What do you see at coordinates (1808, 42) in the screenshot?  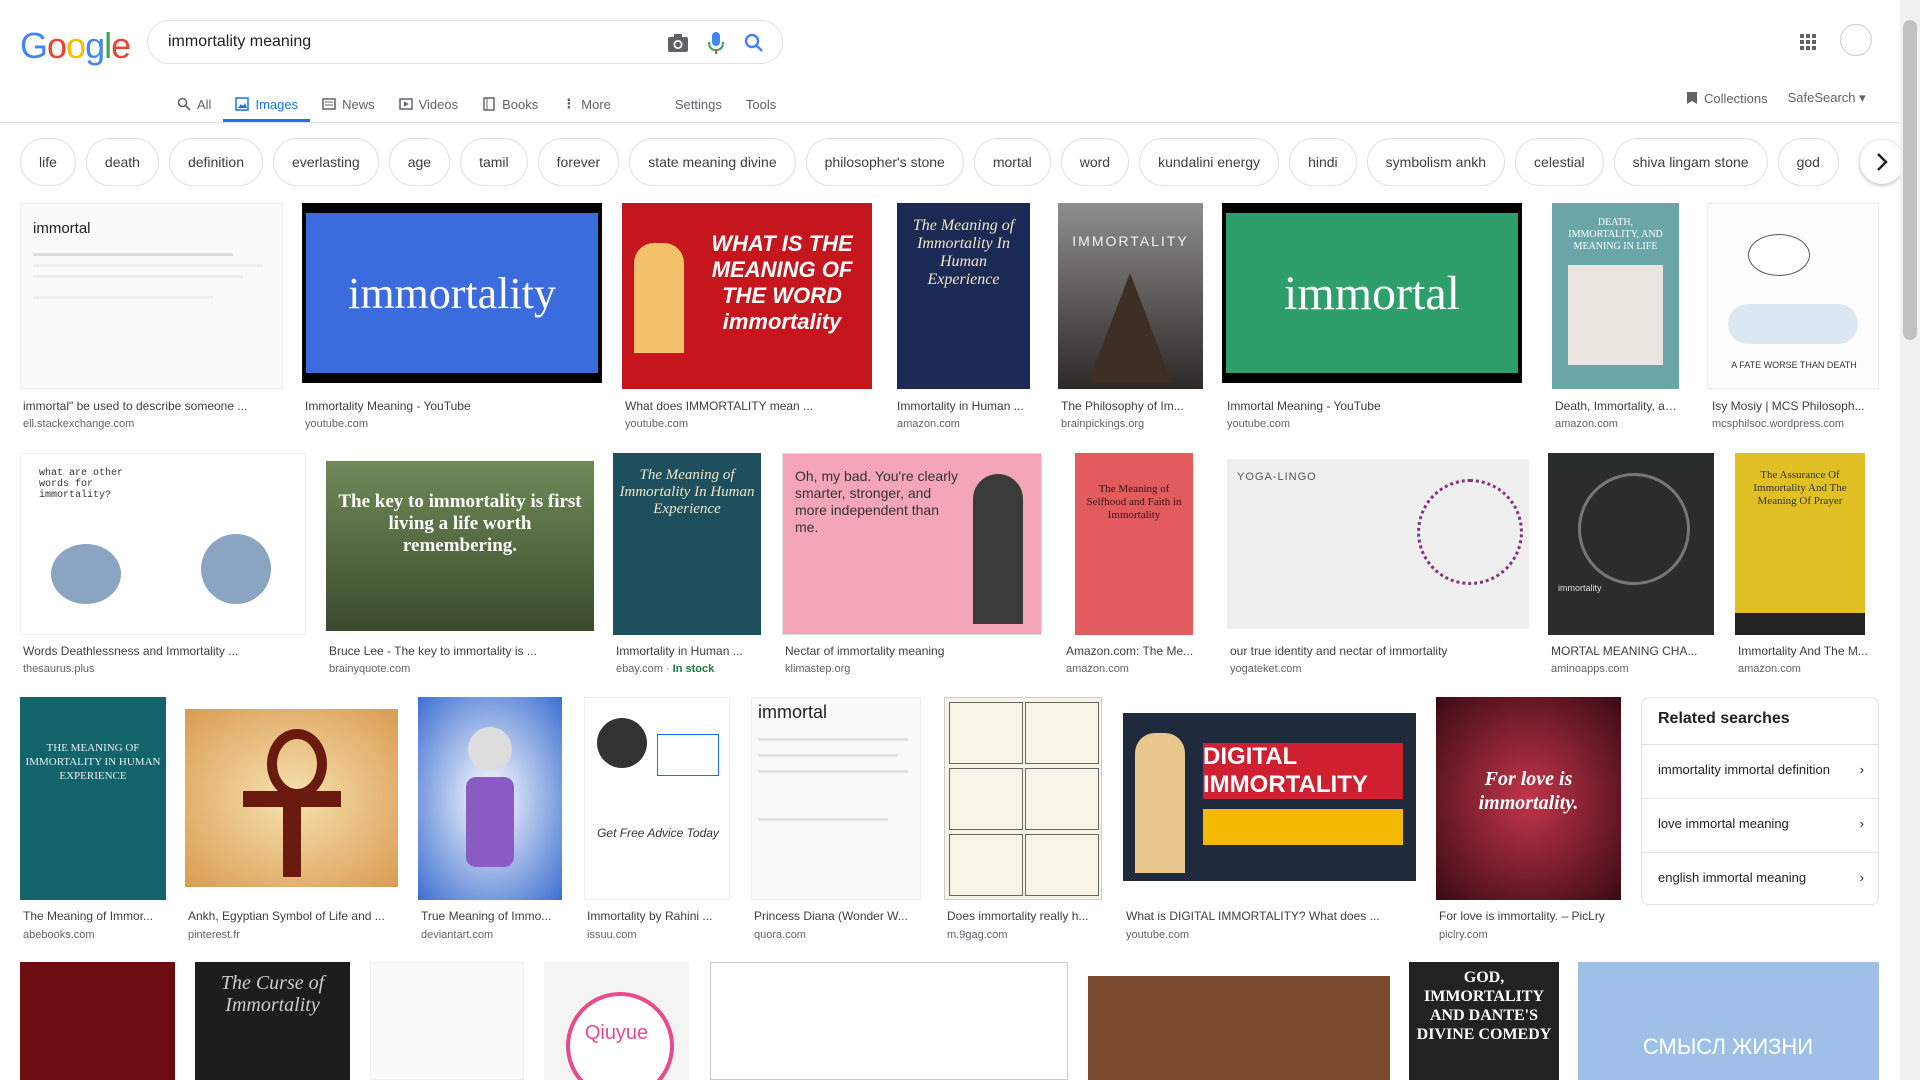 I see `apps-grid-icon` at bounding box center [1808, 42].